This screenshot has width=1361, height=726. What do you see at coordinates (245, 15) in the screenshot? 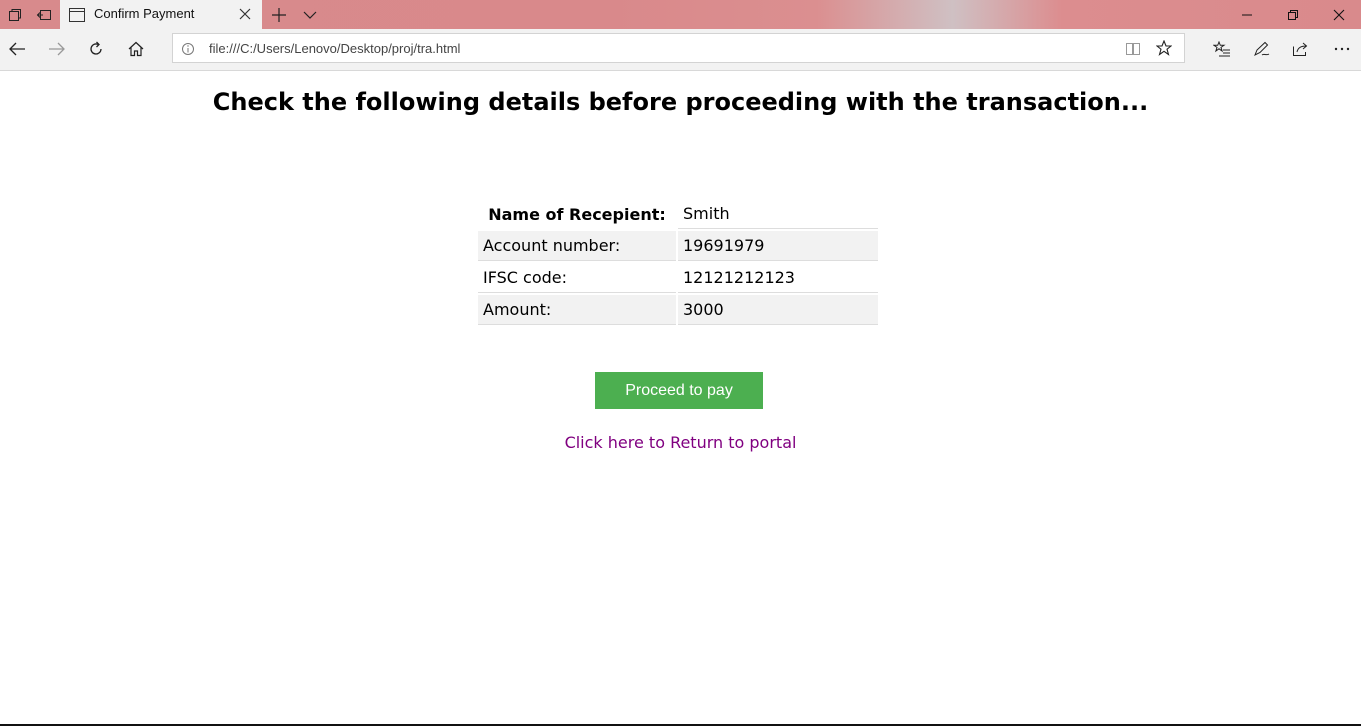
I see `close-tab-icon` at bounding box center [245, 15].